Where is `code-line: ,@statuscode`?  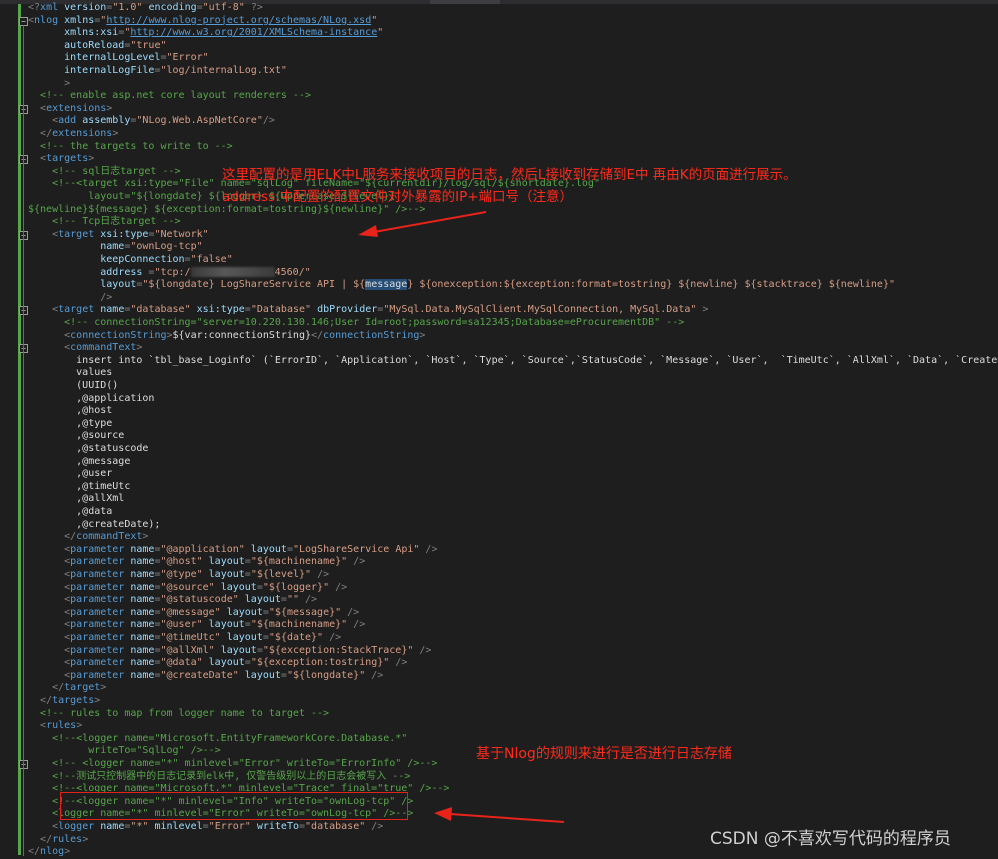
code-line: ,@statuscode is located at coordinates (88, 449).